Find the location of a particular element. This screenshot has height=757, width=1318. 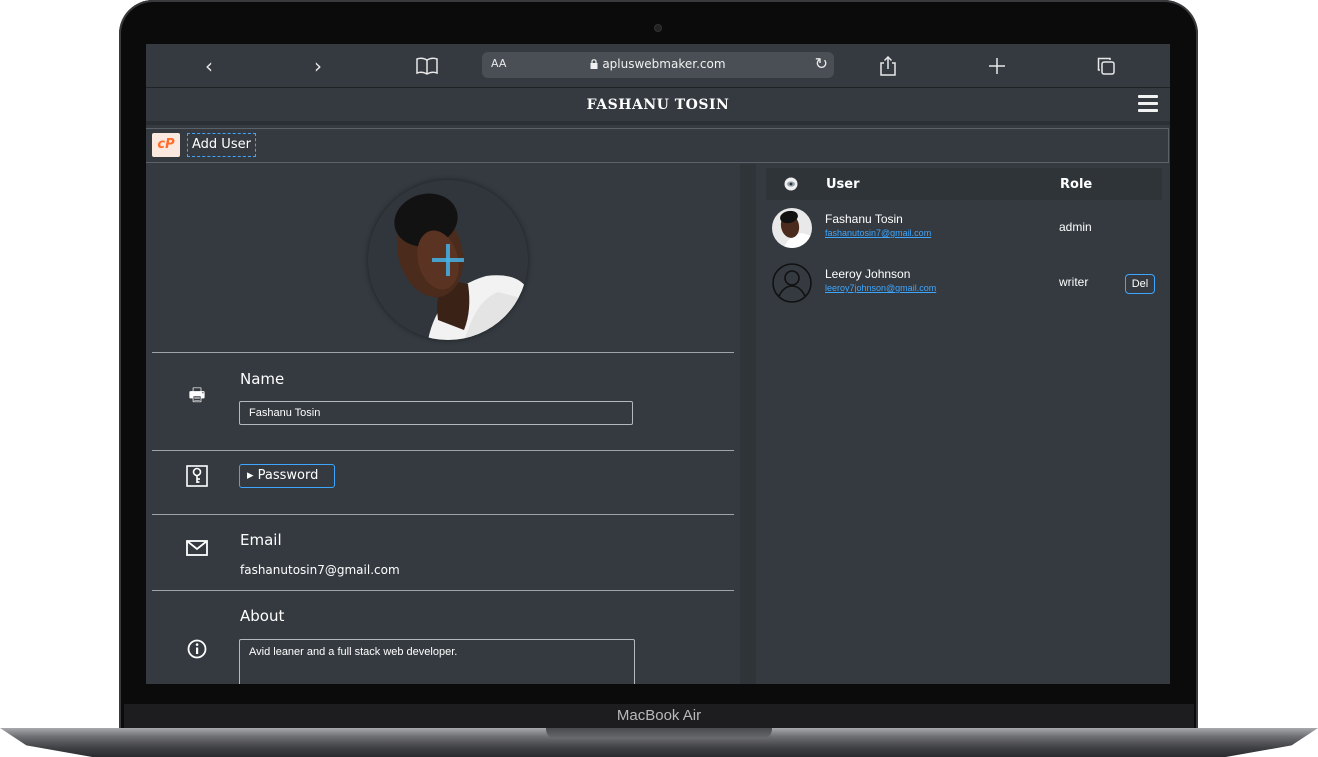

name-field: Fashanu Tosin is located at coordinates (436, 413).